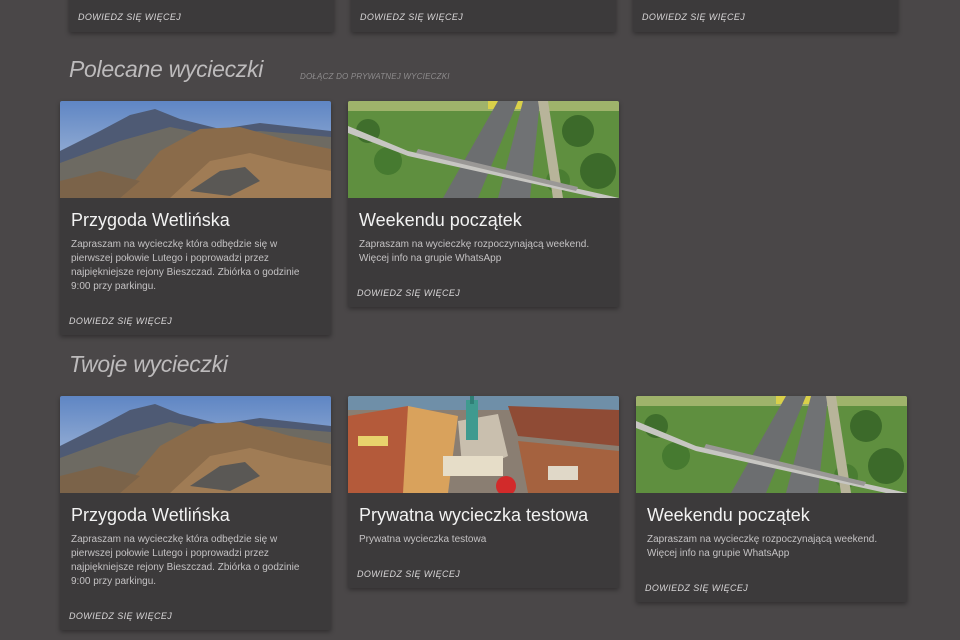 This screenshot has width=960, height=640. What do you see at coordinates (483, 16) in the screenshot?
I see `top-card-2: DOWIEDZ SIĘ WIĘCEJ` at bounding box center [483, 16].